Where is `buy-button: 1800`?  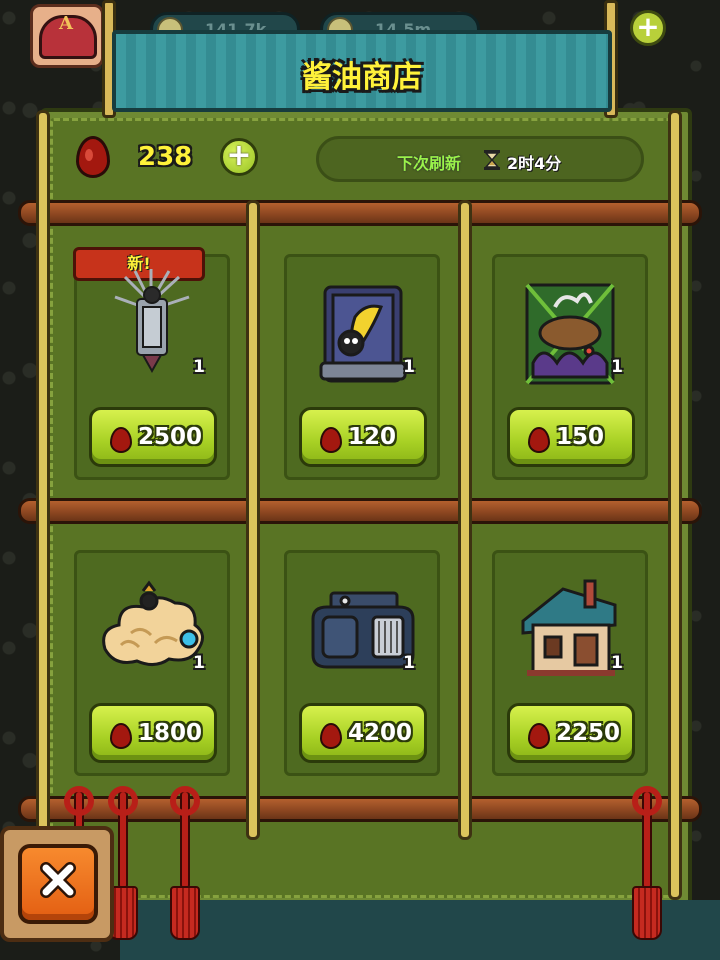 buy-button: 1800 is located at coordinates (153, 733).